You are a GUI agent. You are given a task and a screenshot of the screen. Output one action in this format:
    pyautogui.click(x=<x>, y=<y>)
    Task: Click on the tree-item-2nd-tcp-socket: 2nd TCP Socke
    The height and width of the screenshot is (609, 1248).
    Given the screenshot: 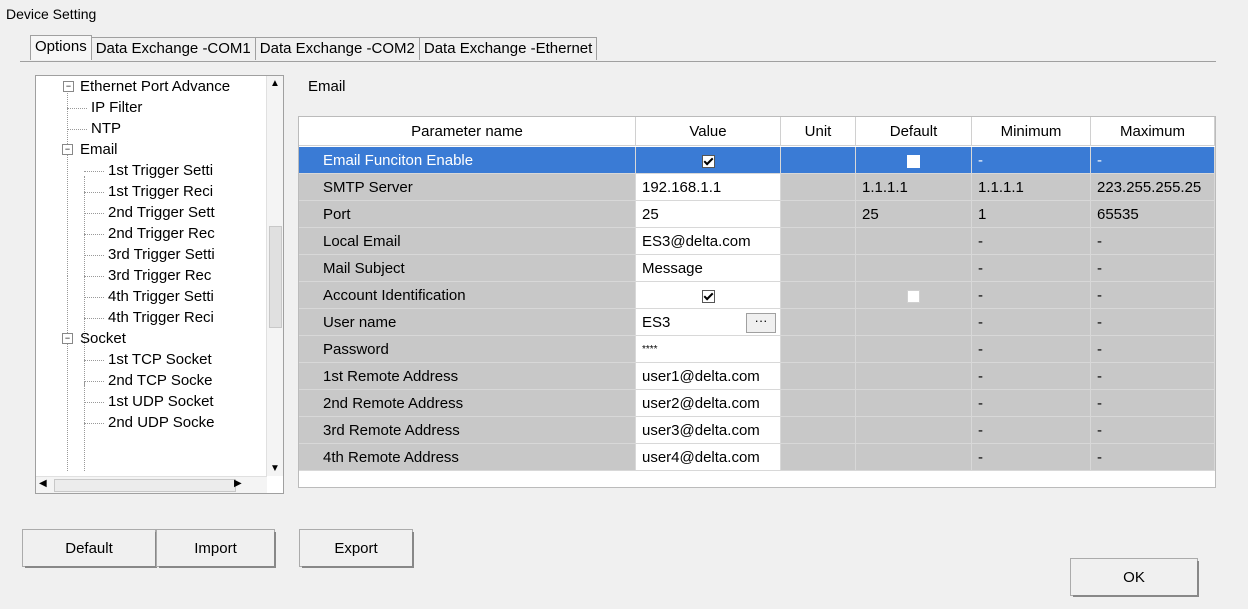 What is the action you would take?
    pyautogui.click(x=148, y=380)
    